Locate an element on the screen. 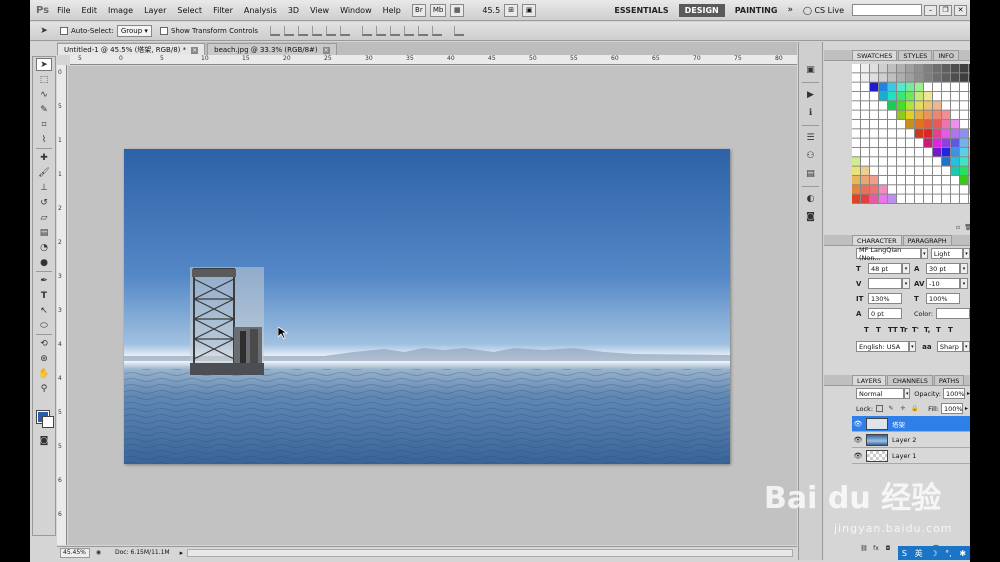  bridge-button: Br is located at coordinates (418, 10).